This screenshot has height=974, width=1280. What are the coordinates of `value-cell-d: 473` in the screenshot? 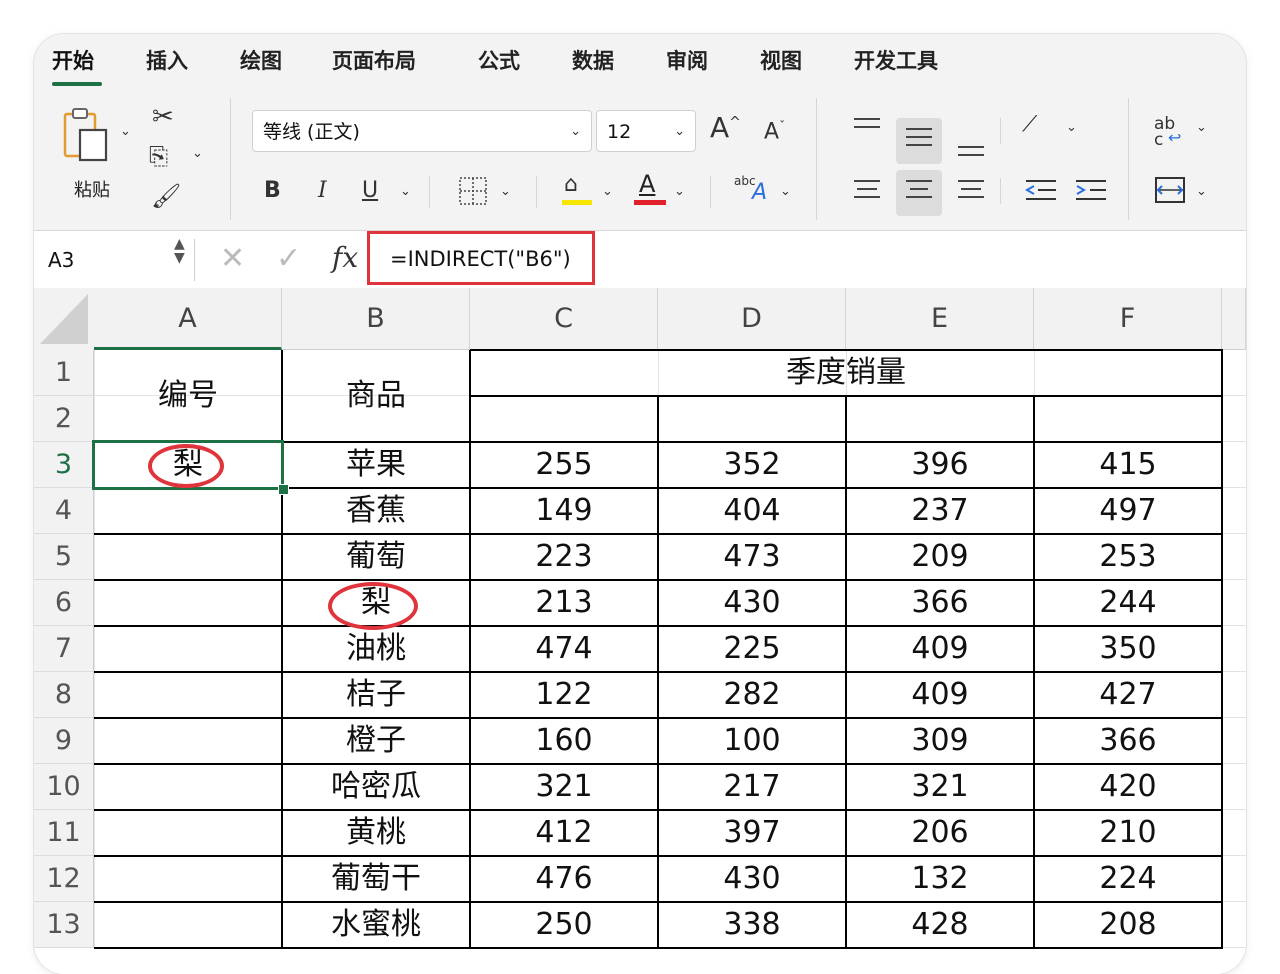 It's located at (752, 557).